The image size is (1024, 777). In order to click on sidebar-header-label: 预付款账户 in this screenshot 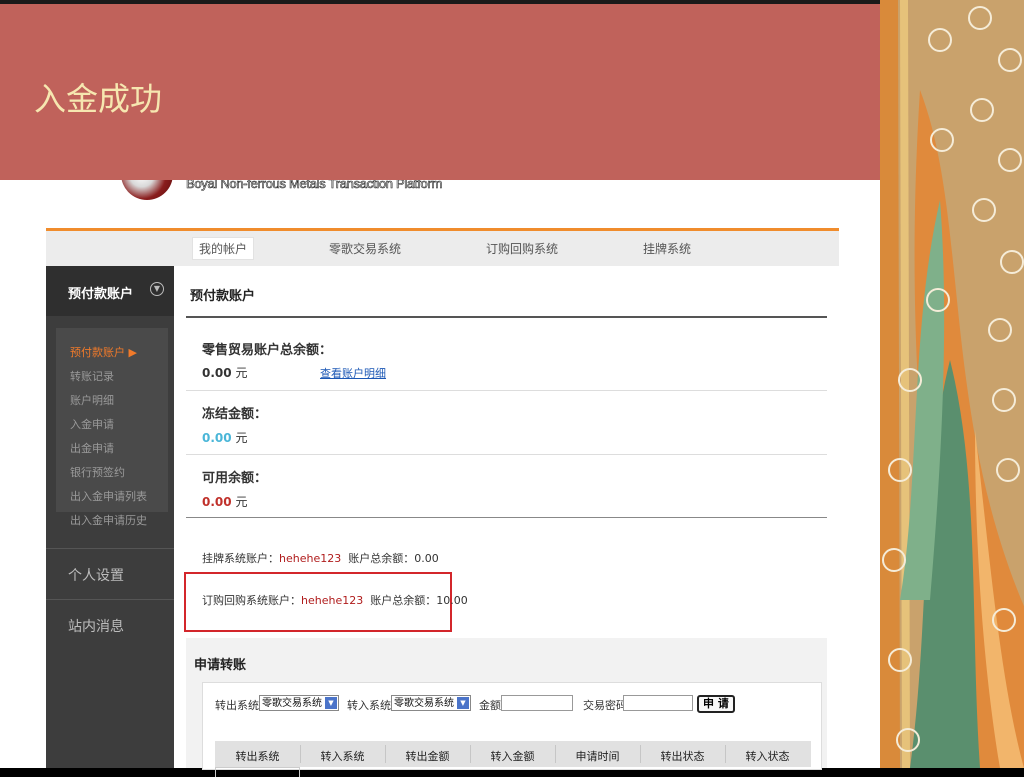, I will do `click(101, 294)`.